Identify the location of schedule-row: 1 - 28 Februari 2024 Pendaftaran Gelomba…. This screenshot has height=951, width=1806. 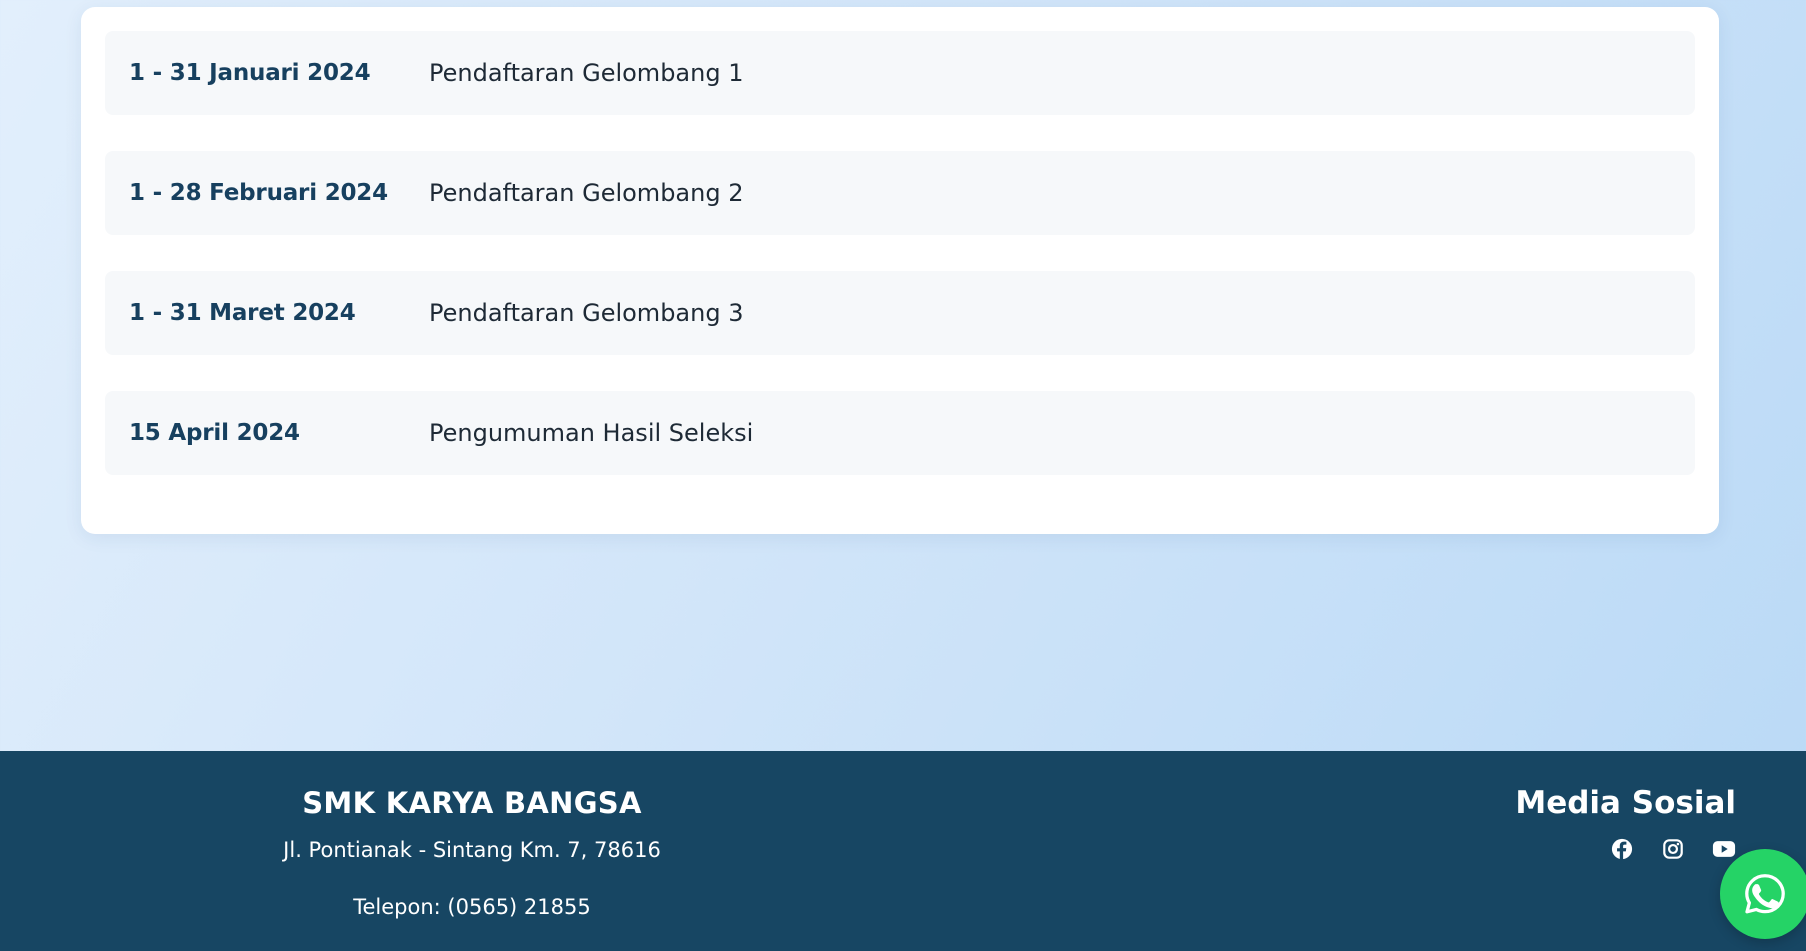
(900, 193).